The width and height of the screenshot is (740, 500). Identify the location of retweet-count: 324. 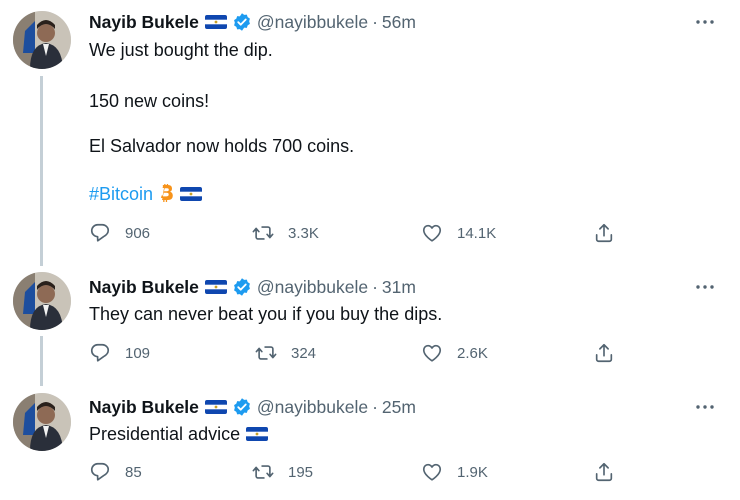
(304, 353).